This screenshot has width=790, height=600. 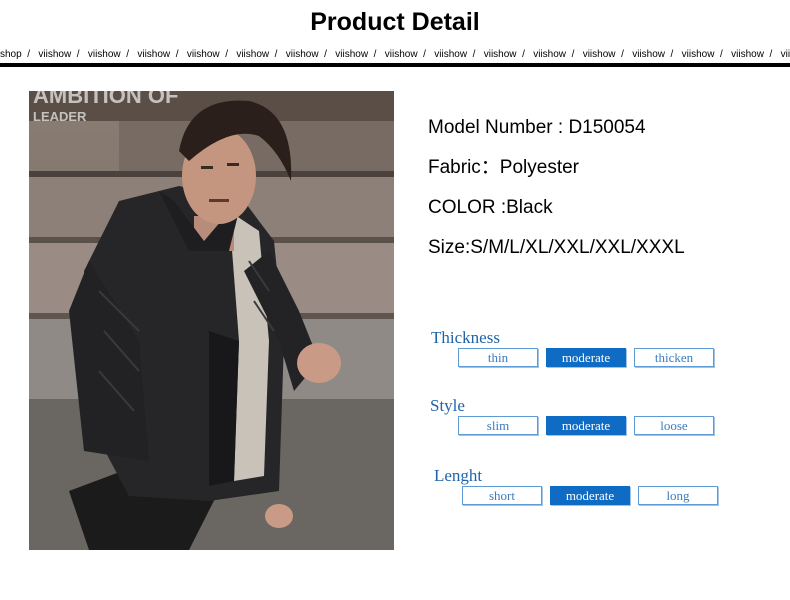 What do you see at coordinates (498, 425) in the screenshot?
I see `style-option-slim: slim` at bounding box center [498, 425].